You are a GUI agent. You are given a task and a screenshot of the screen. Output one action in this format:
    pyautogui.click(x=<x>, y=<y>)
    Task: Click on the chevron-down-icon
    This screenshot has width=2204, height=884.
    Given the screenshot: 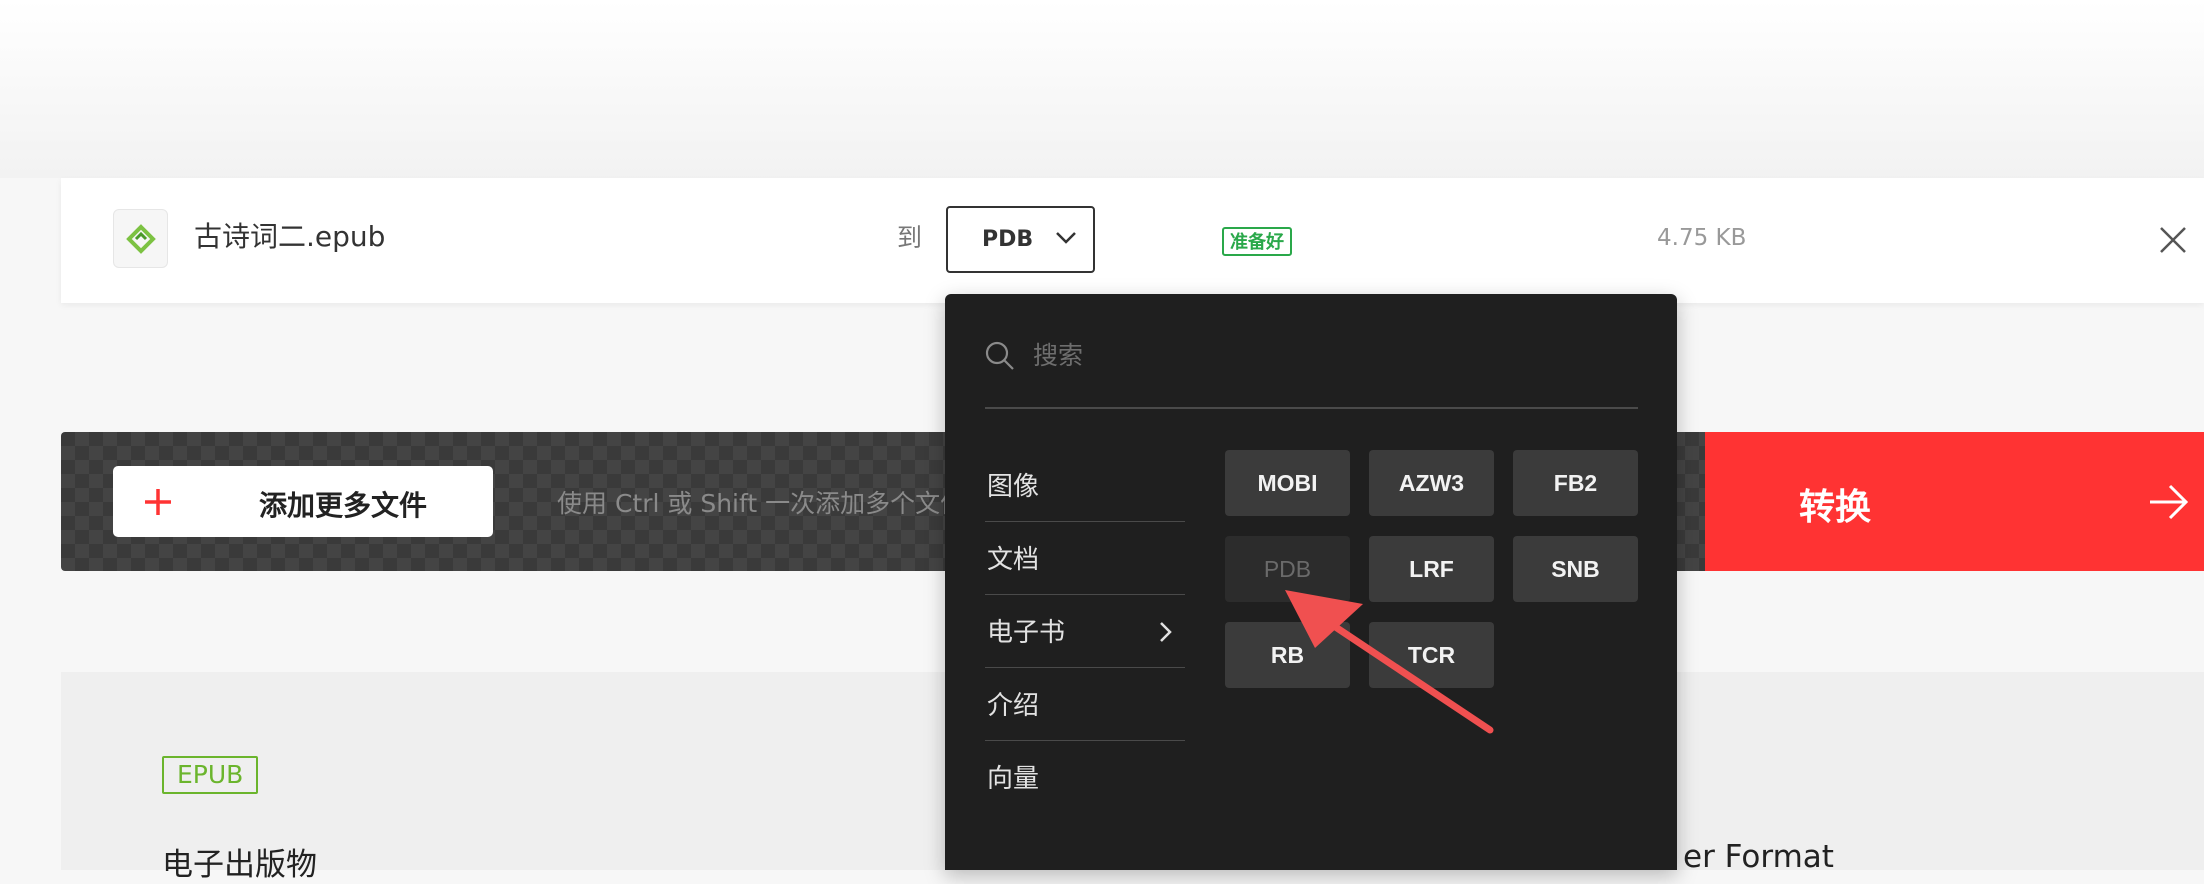 What is the action you would take?
    pyautogui.click(x=1066, y=239)
    